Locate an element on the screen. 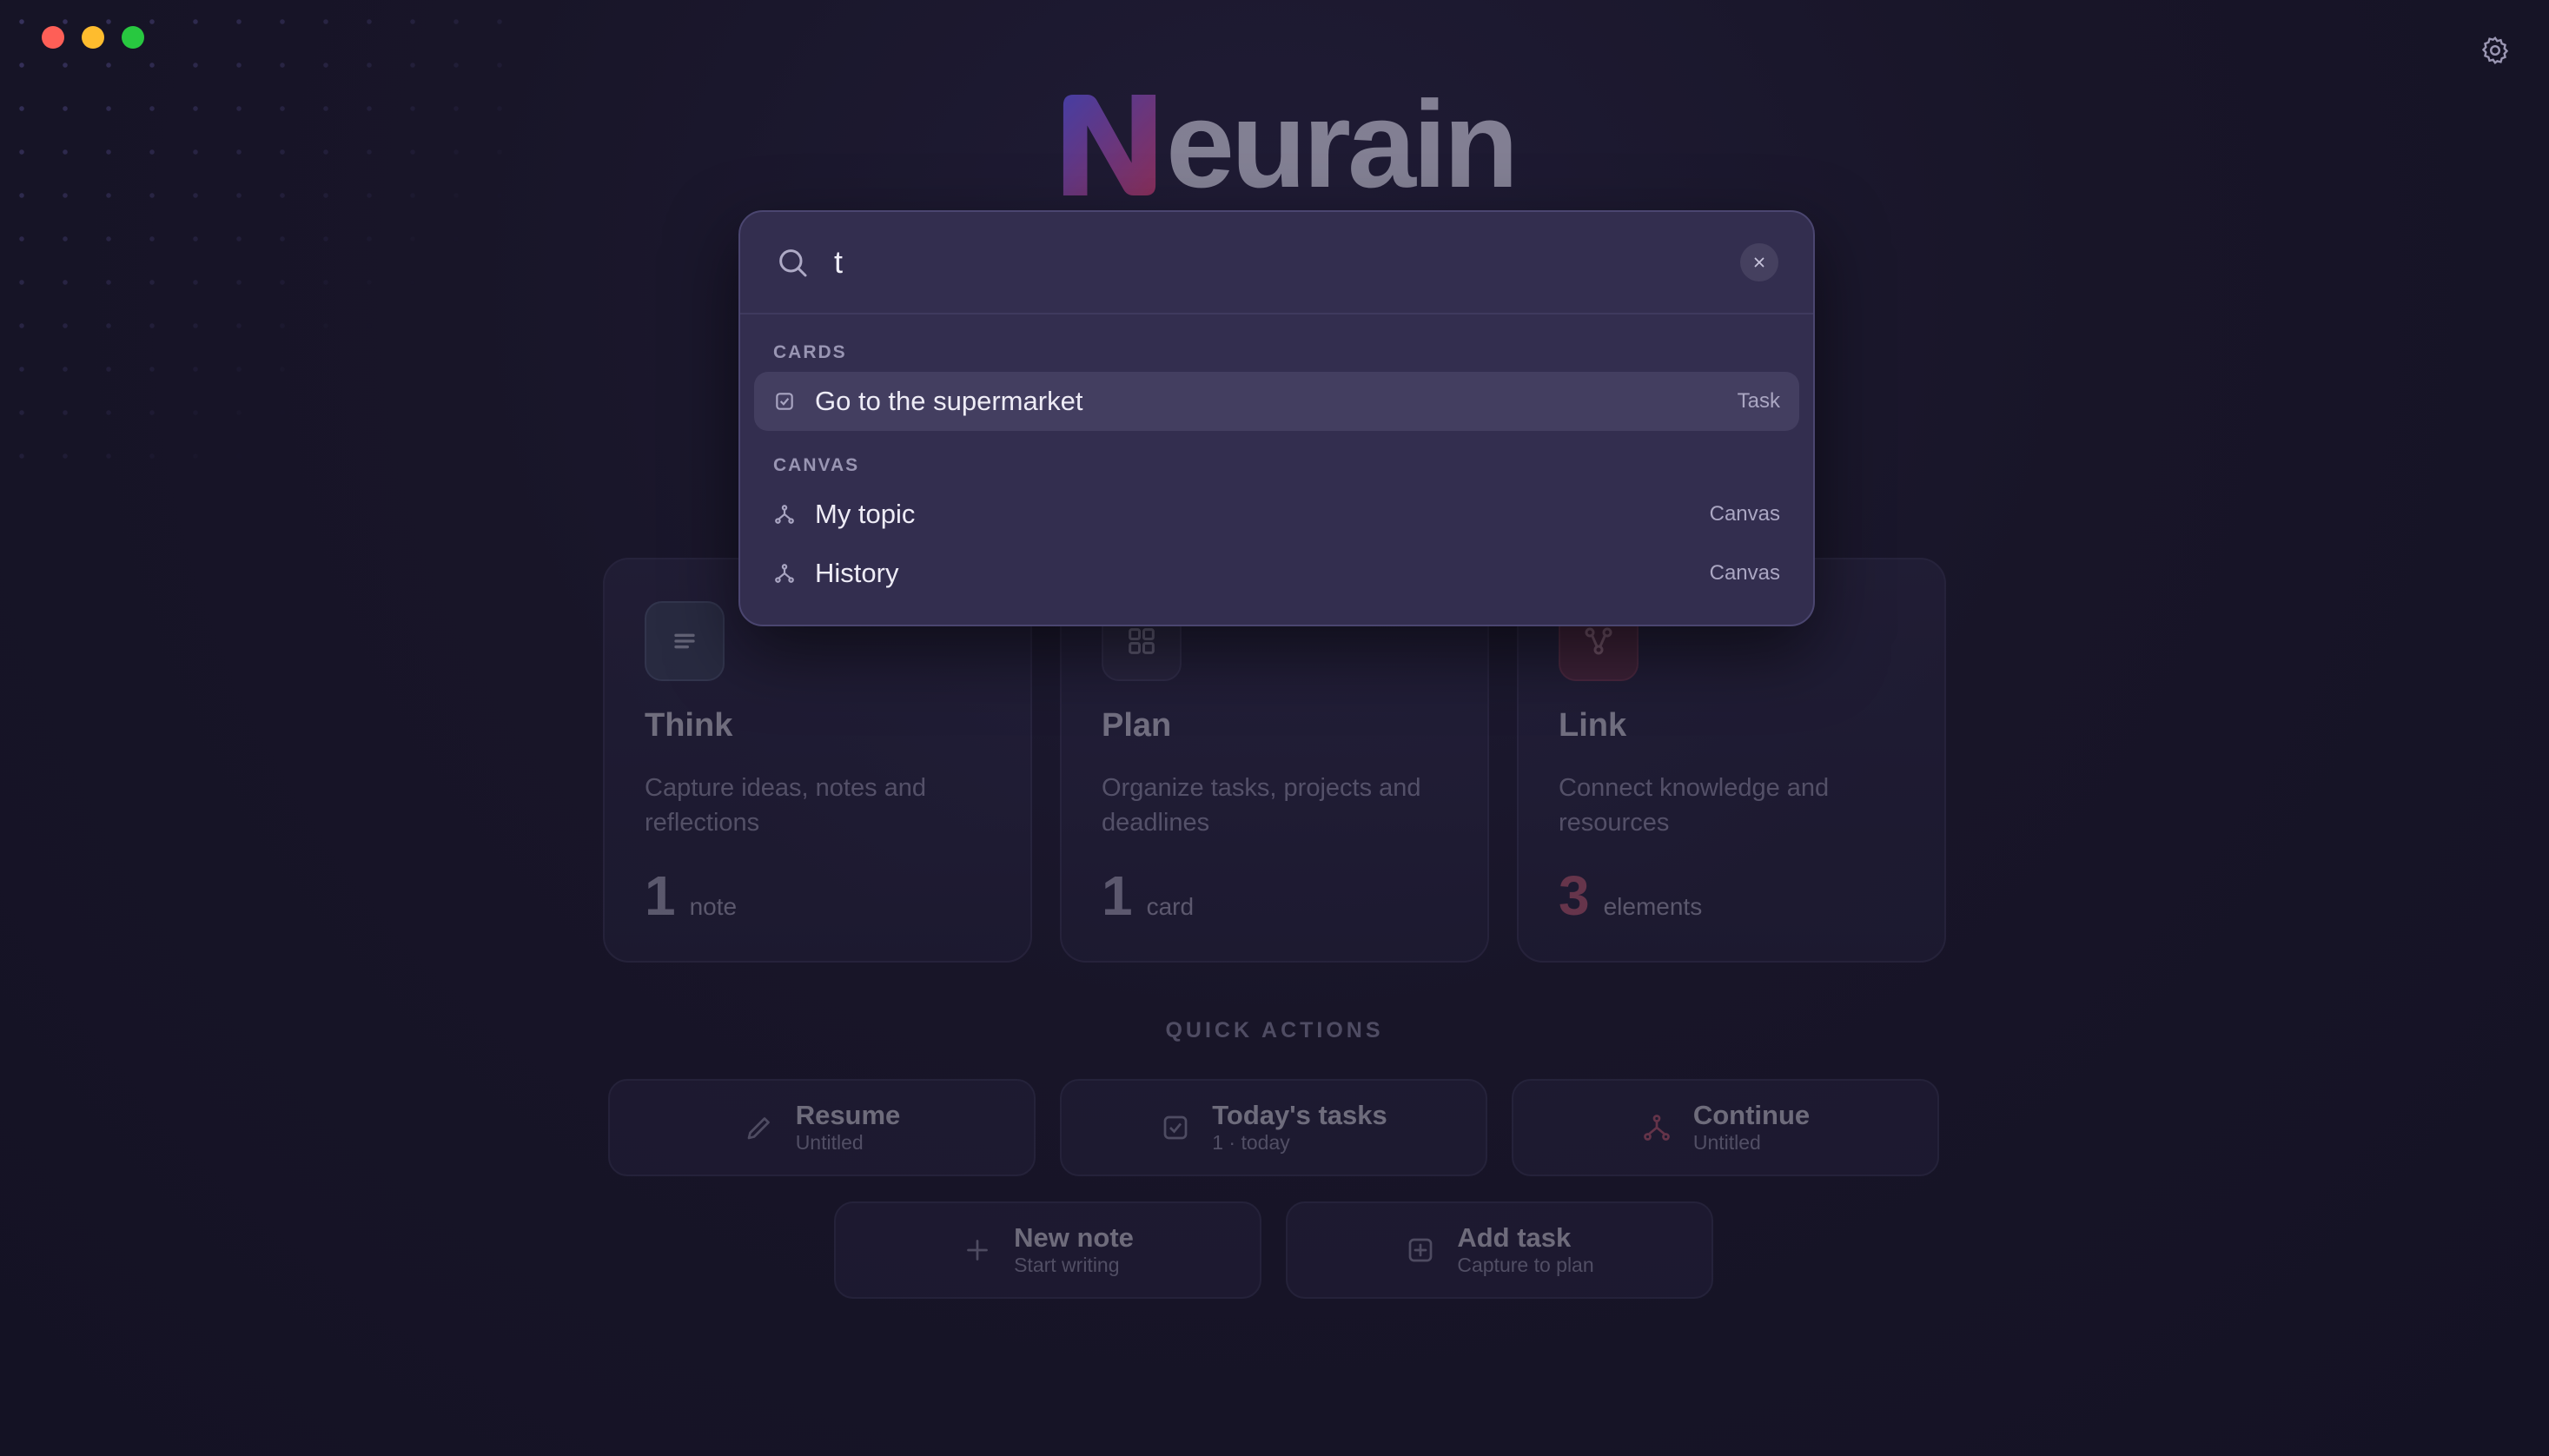 The image size is (2549, 1456). quick-actions-title: QUICK ACTIONS is located at coordinates (1274, 1030).